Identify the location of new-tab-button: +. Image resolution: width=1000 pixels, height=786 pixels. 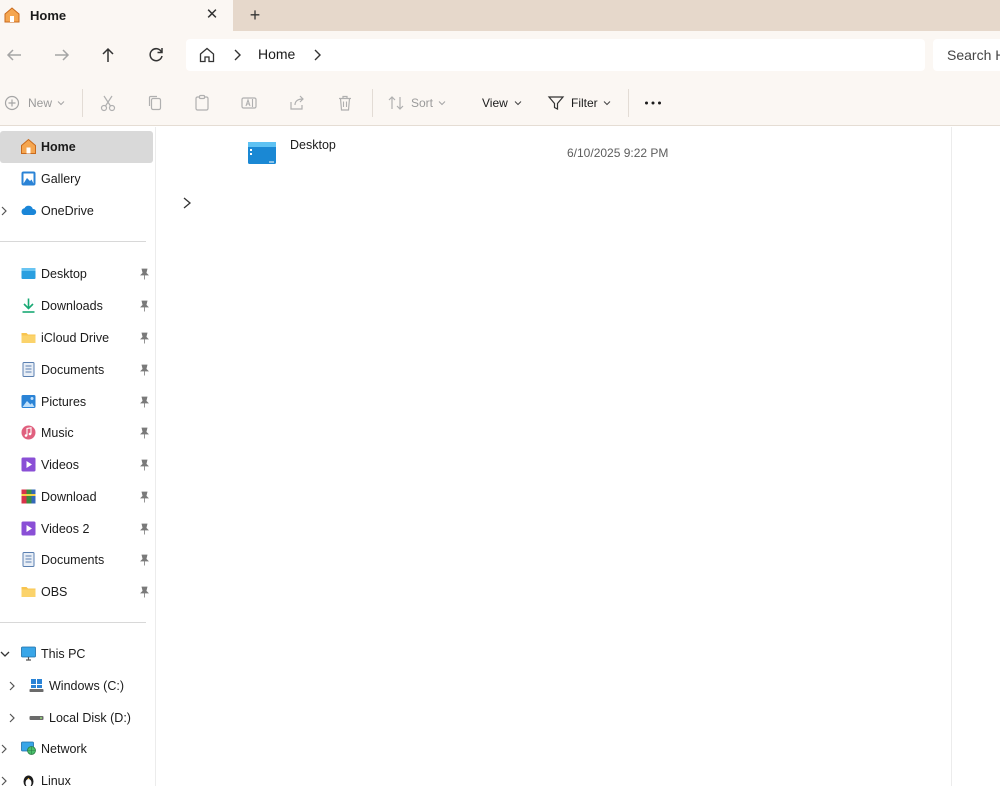
(255, 15).